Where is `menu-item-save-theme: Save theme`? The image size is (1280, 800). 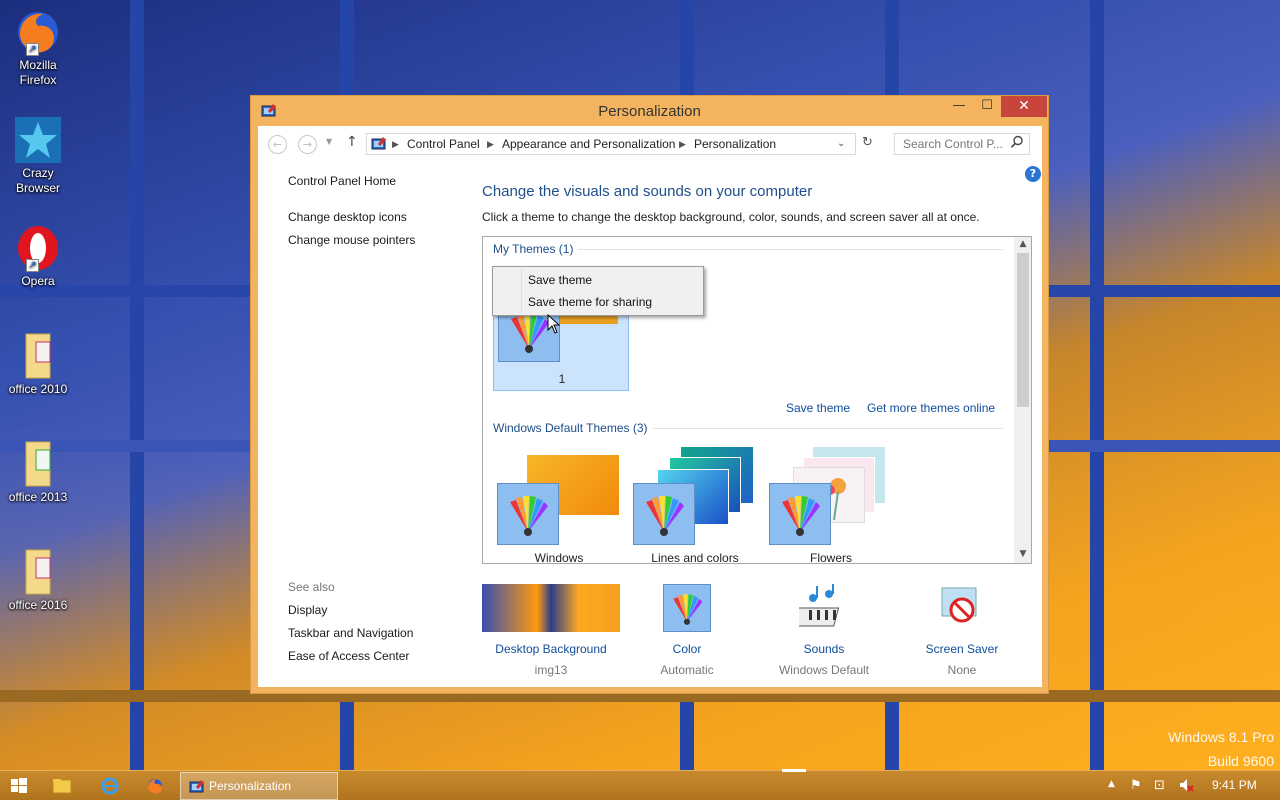
menu-item-save-theme: Save theme is located at coordinates (560, 280).